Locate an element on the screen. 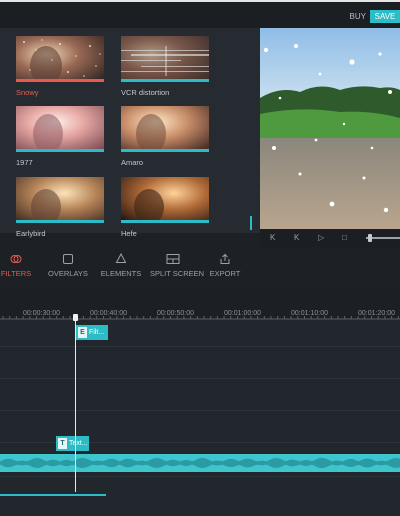  tab-split-screen: SPLIT SCREEN is located at coordinates (177, 265).